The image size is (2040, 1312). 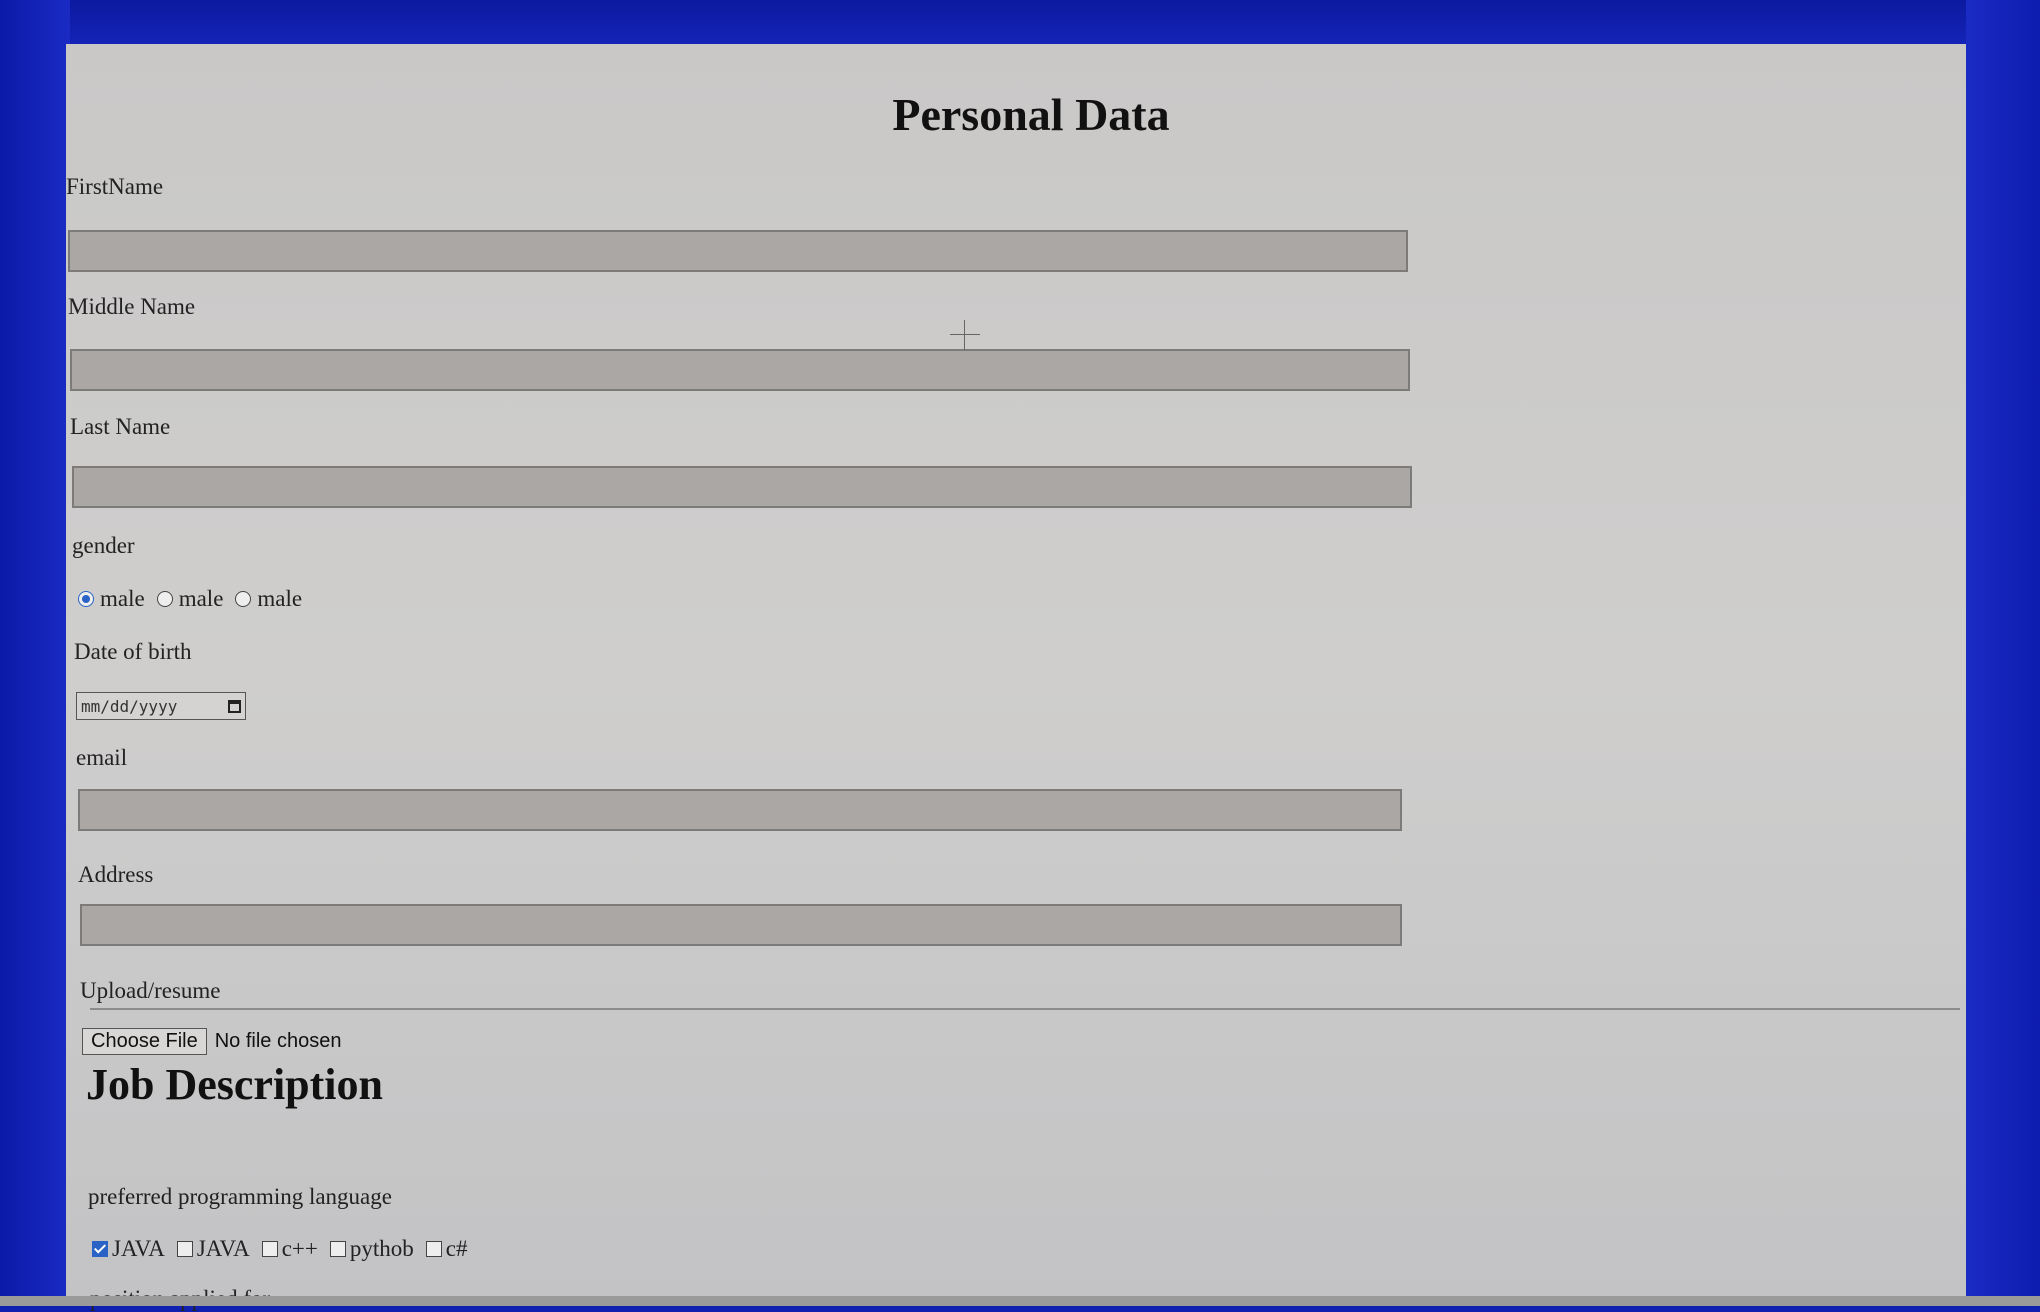 What do you see at coordinates (741, 925) in the screenshot?
I see `address-input` at bounding box center [741, 925].